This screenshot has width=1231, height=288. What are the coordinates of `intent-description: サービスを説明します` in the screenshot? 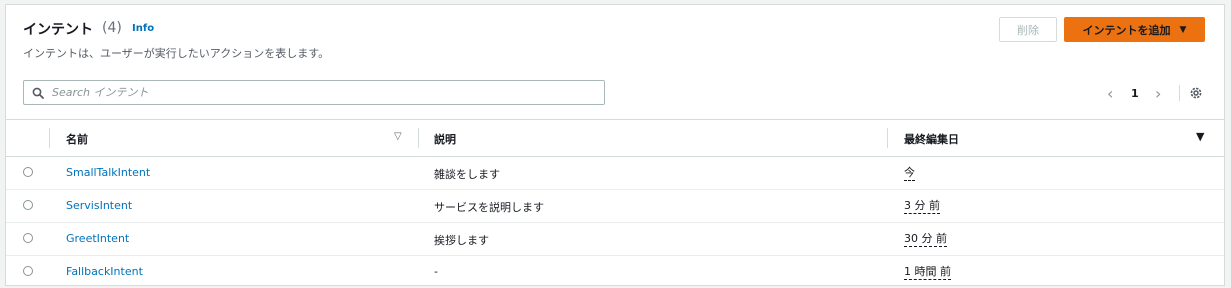 It's located at (489, 207).